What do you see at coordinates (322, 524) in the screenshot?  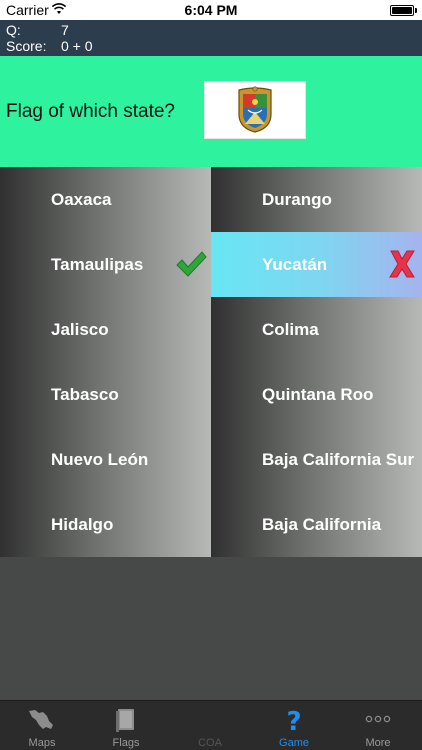 I see `answer-label: Baja California` at bounding box center [322, 524].